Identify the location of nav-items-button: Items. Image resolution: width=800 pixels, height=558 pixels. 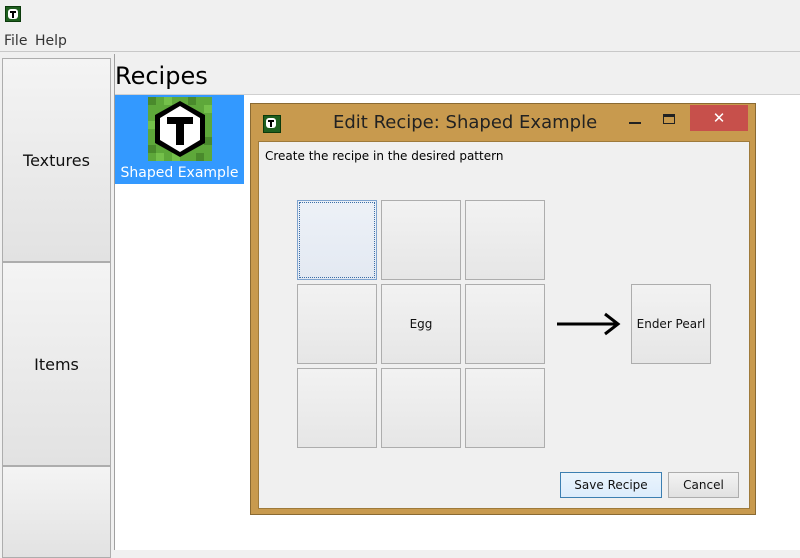
(56, 364).